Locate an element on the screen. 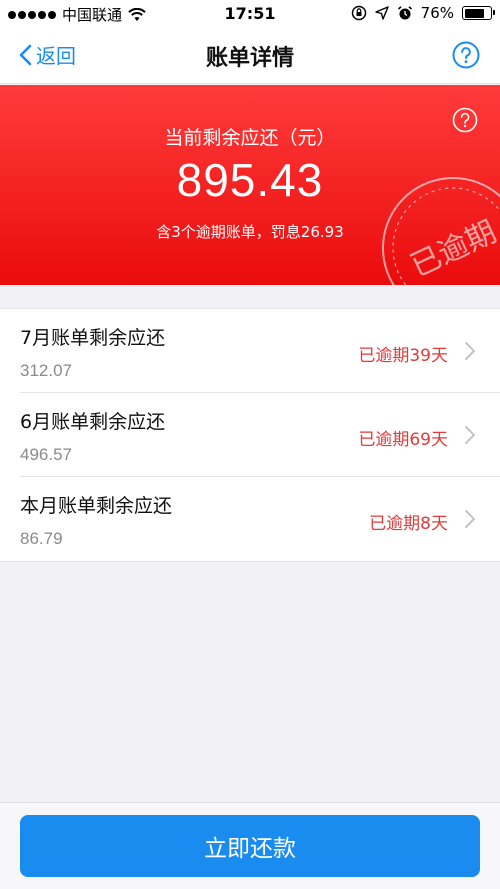  rotation-lock-icon is located at coordinates (358, 13).